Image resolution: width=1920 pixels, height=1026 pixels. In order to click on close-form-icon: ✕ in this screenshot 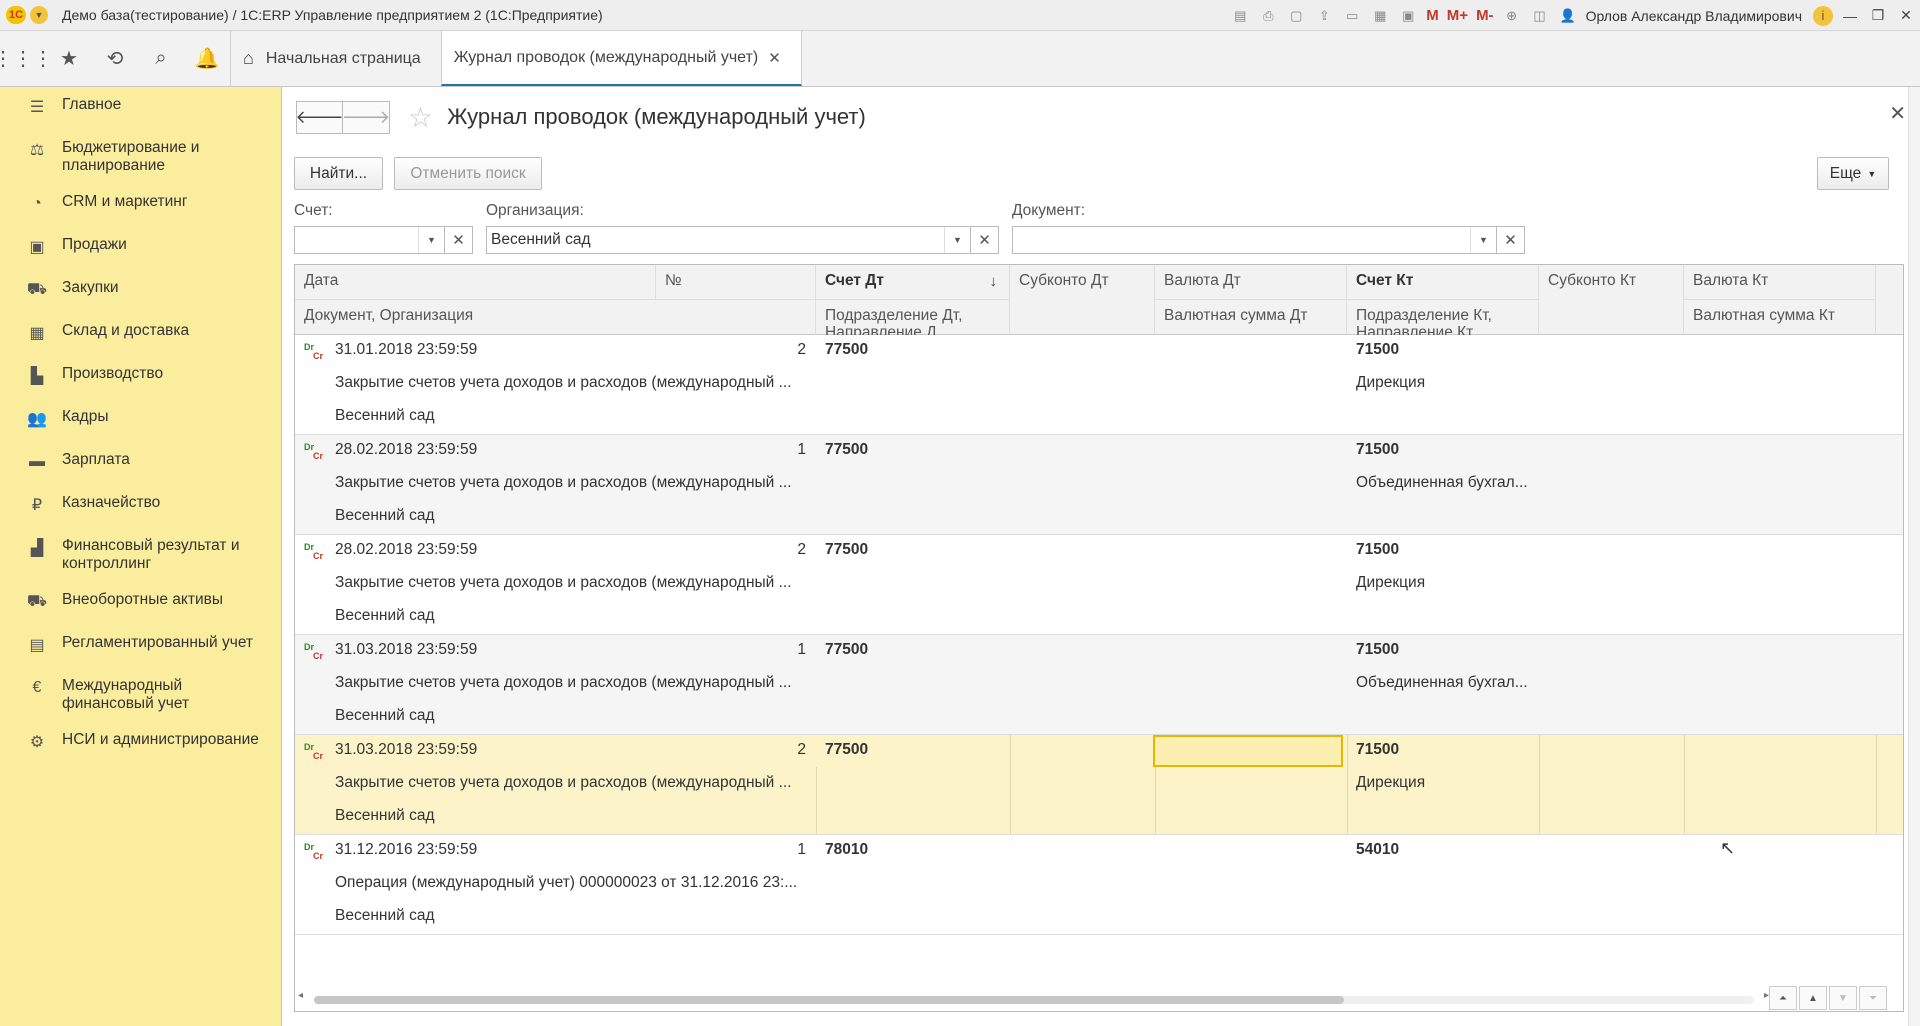, I will do `click(1897, 113)`.